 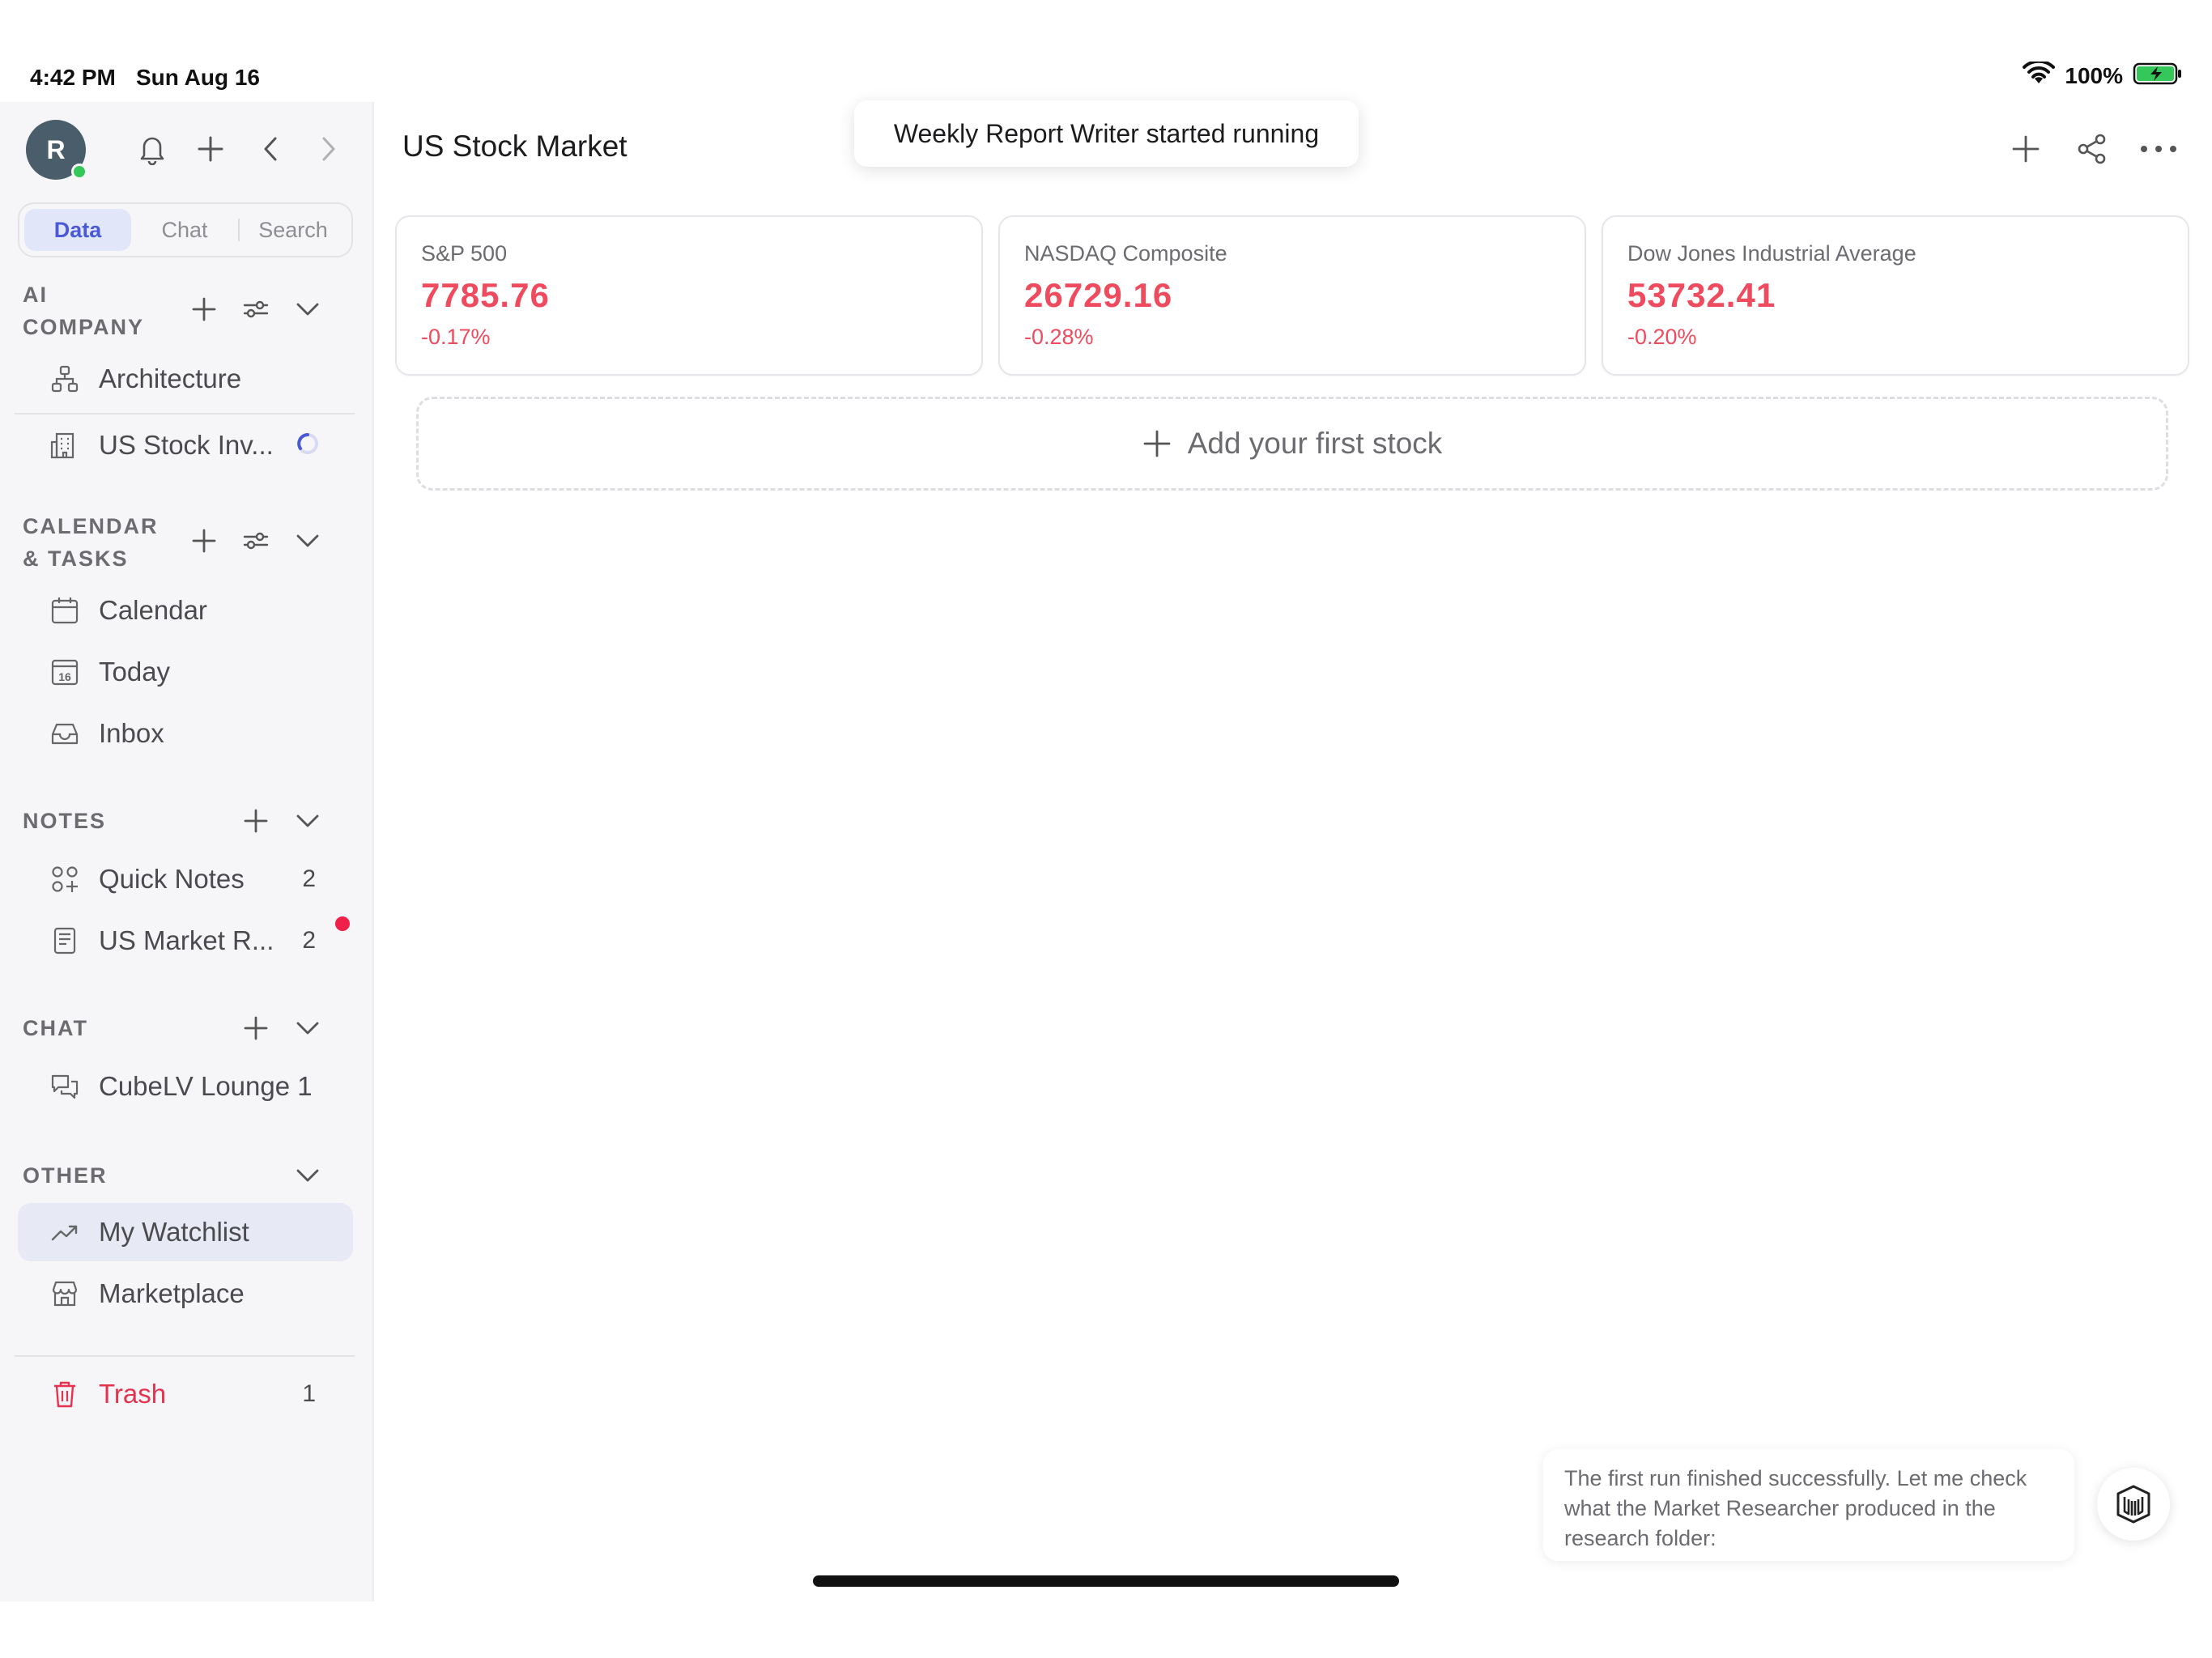 I want to click on more-horizontal-icon, so click(x=2159, y=149).